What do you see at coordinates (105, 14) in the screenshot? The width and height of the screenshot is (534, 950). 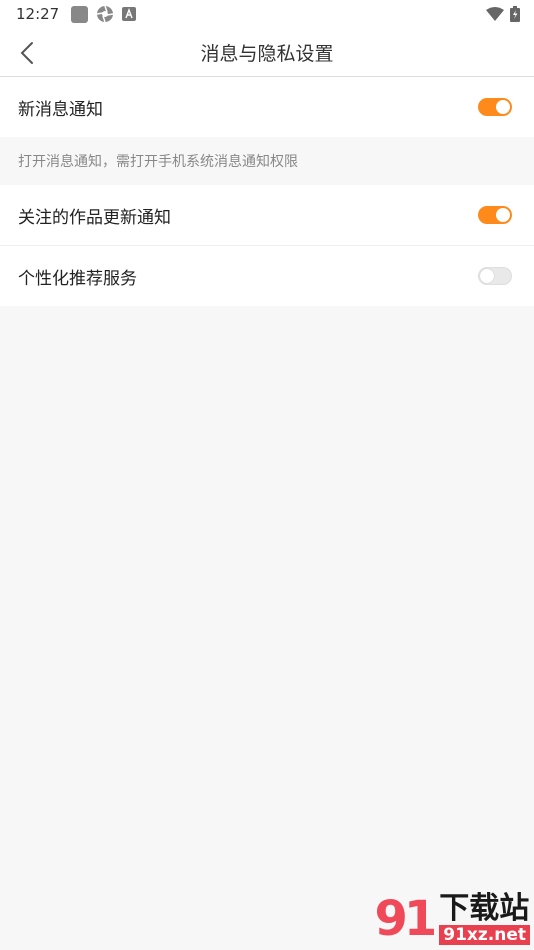 I see `aperture-icon` at bounding box center [105, 14].